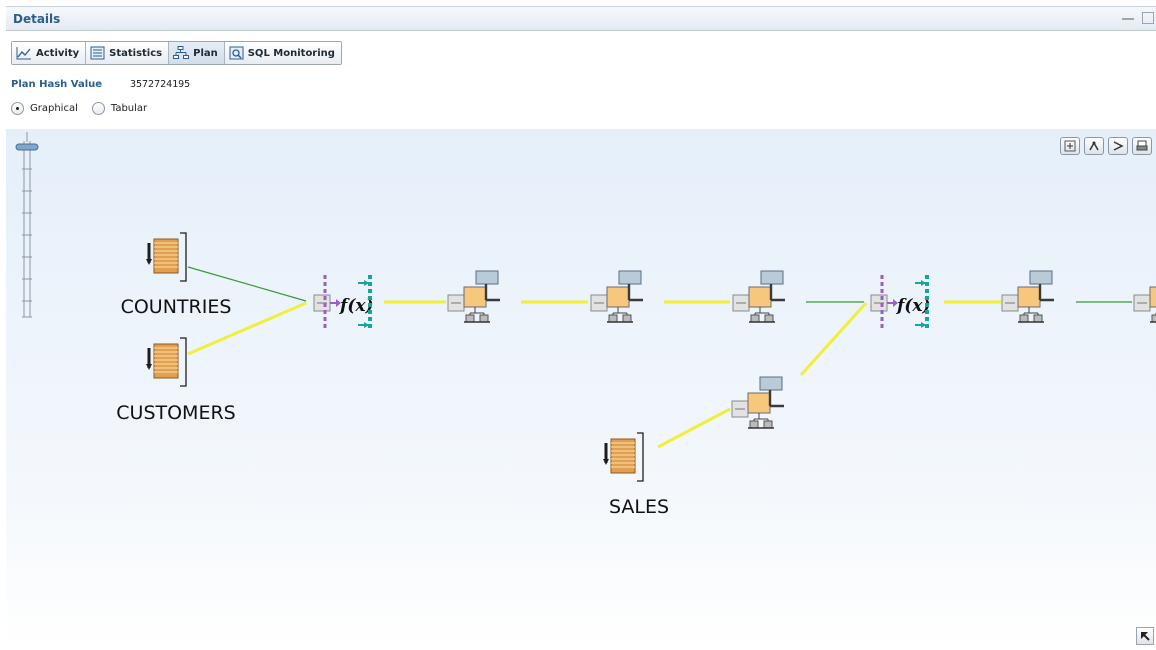 This screenshot has width=1156, height=650. I want to click on navigate-arrow-icon, so click(1145, 636).